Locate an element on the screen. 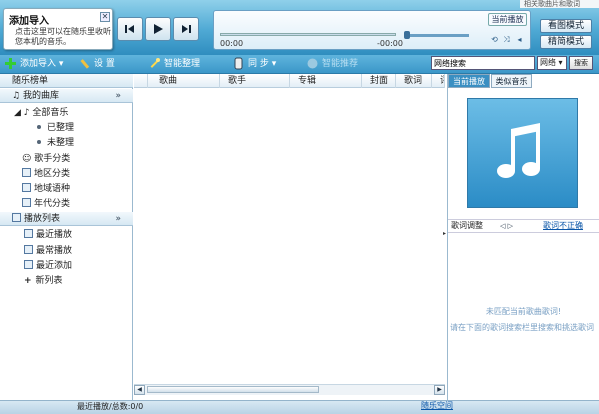  organized-label: 已整理 is located at coordinates (61, 128).